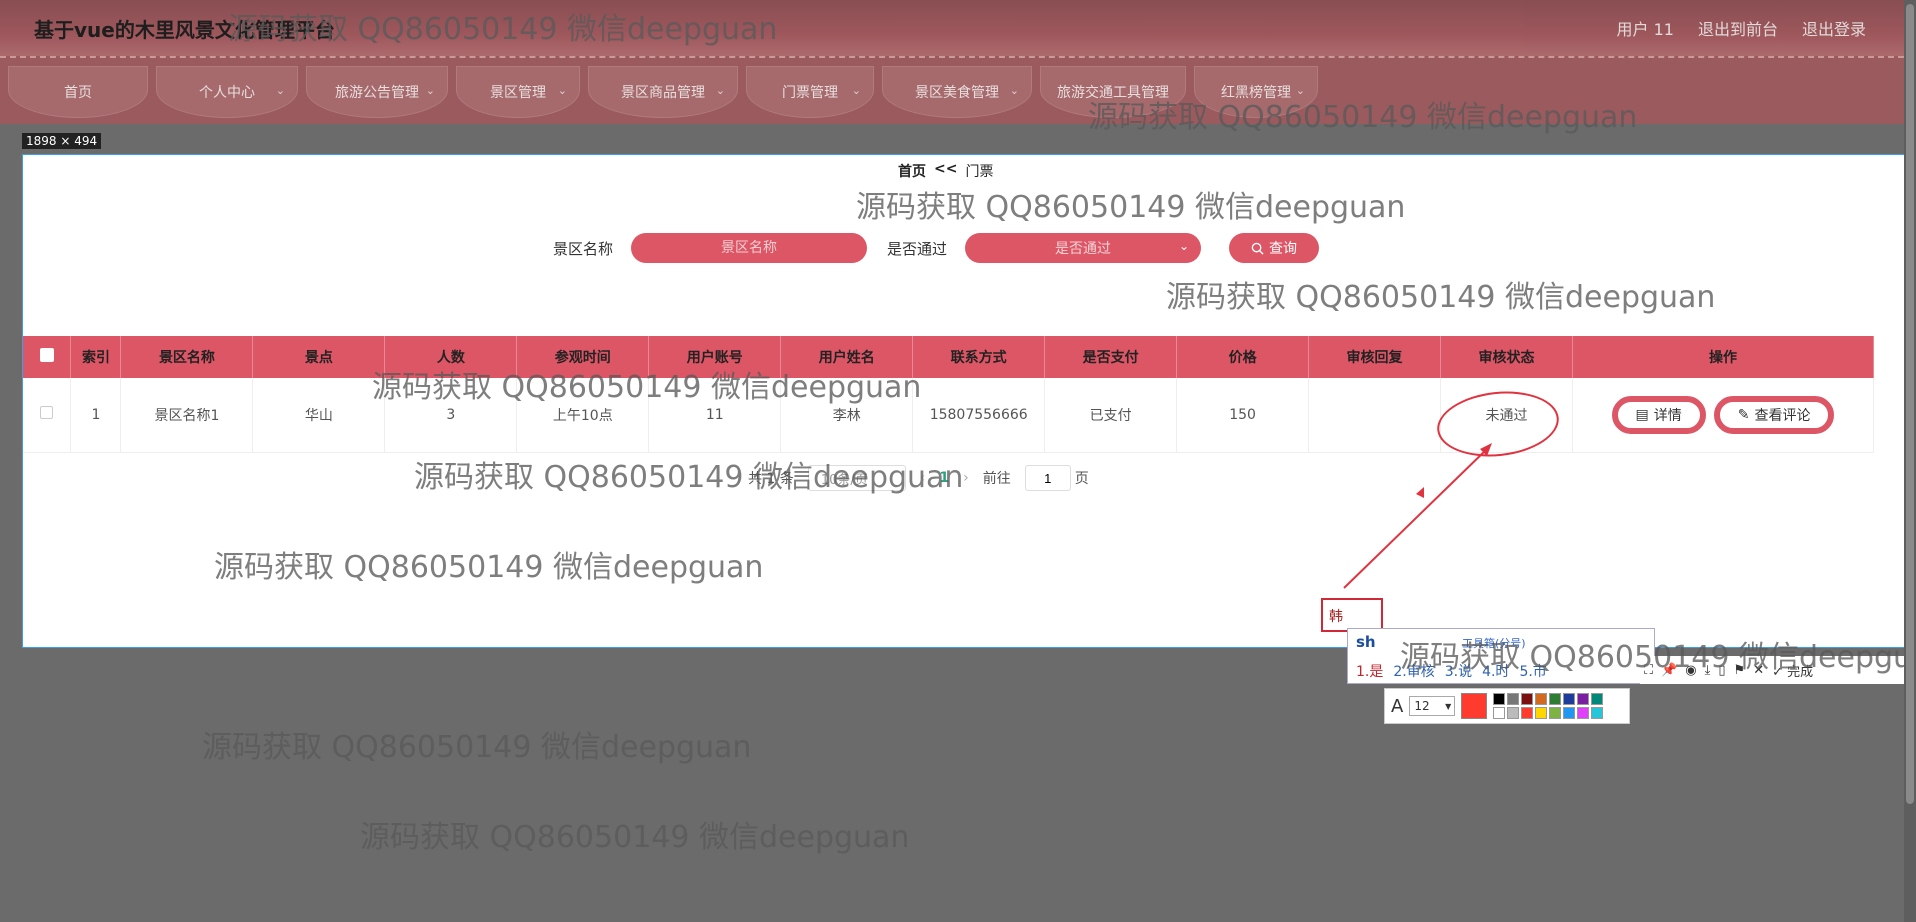 The width and height of the screenshot is (1916, 922). I want to click on close-icon: ✕, so click(1758, 670).